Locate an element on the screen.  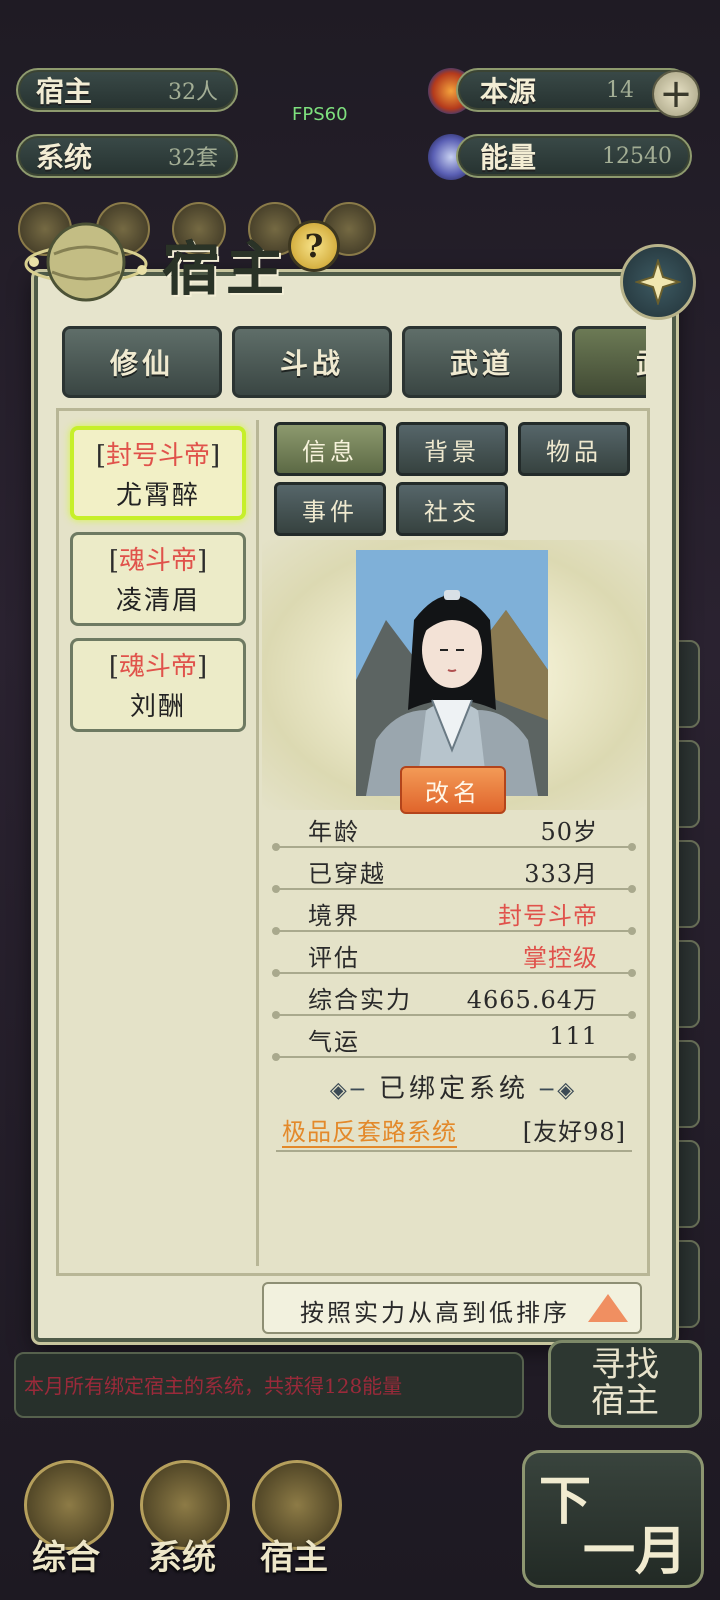
system-count-value: 32套 is located at coordinates (193, 158).